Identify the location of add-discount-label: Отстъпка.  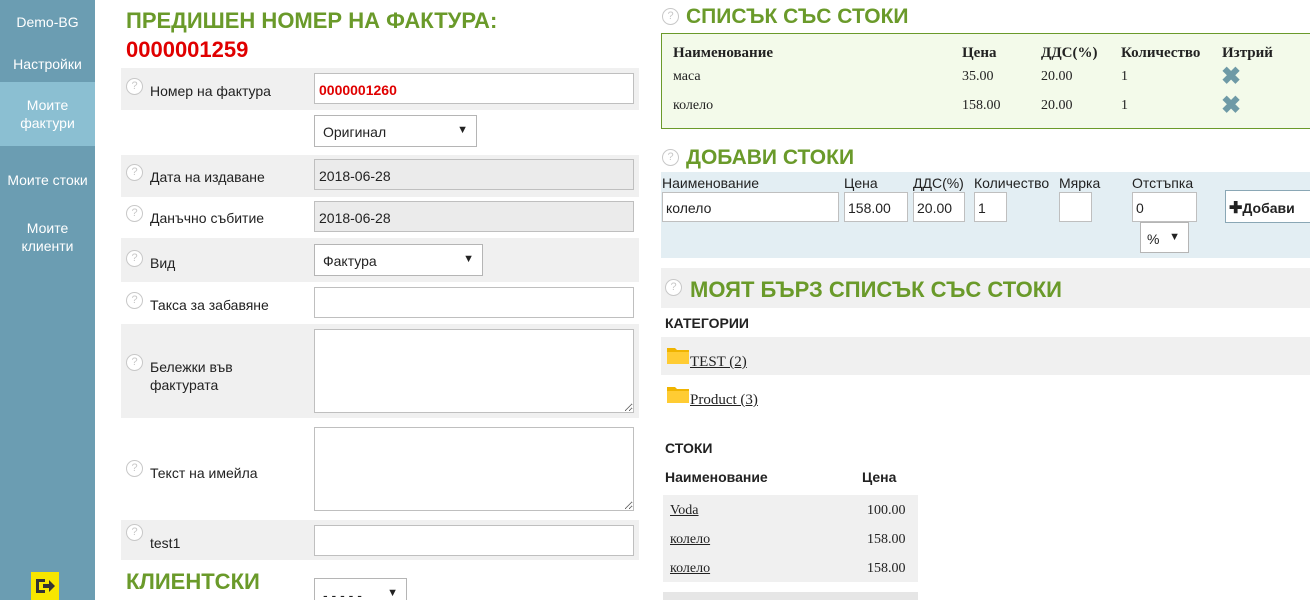
(1163, 183).